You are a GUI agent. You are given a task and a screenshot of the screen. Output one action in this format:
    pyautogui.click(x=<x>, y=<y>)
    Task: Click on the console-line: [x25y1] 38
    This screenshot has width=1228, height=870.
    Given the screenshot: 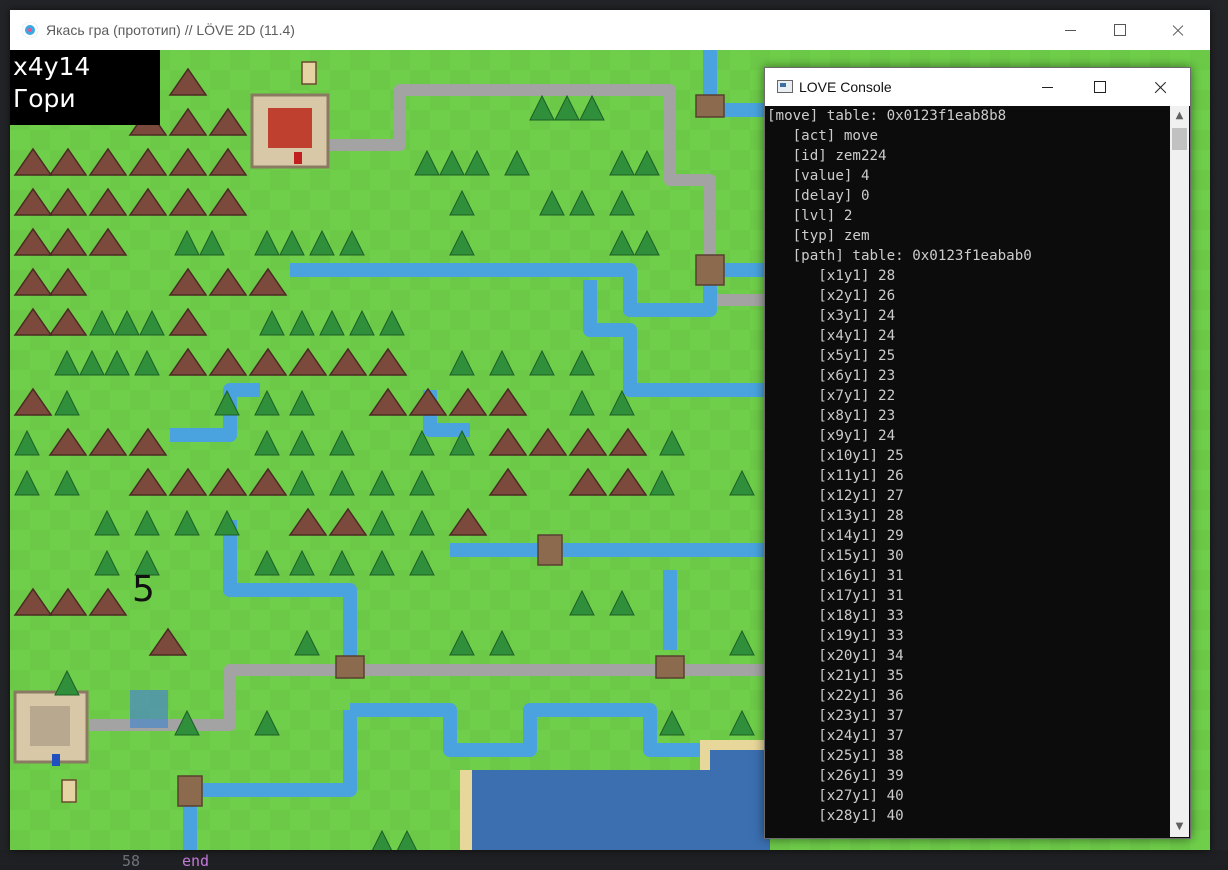 What is the action you would take?
    pyautogui.click(x=835, y=756)
    